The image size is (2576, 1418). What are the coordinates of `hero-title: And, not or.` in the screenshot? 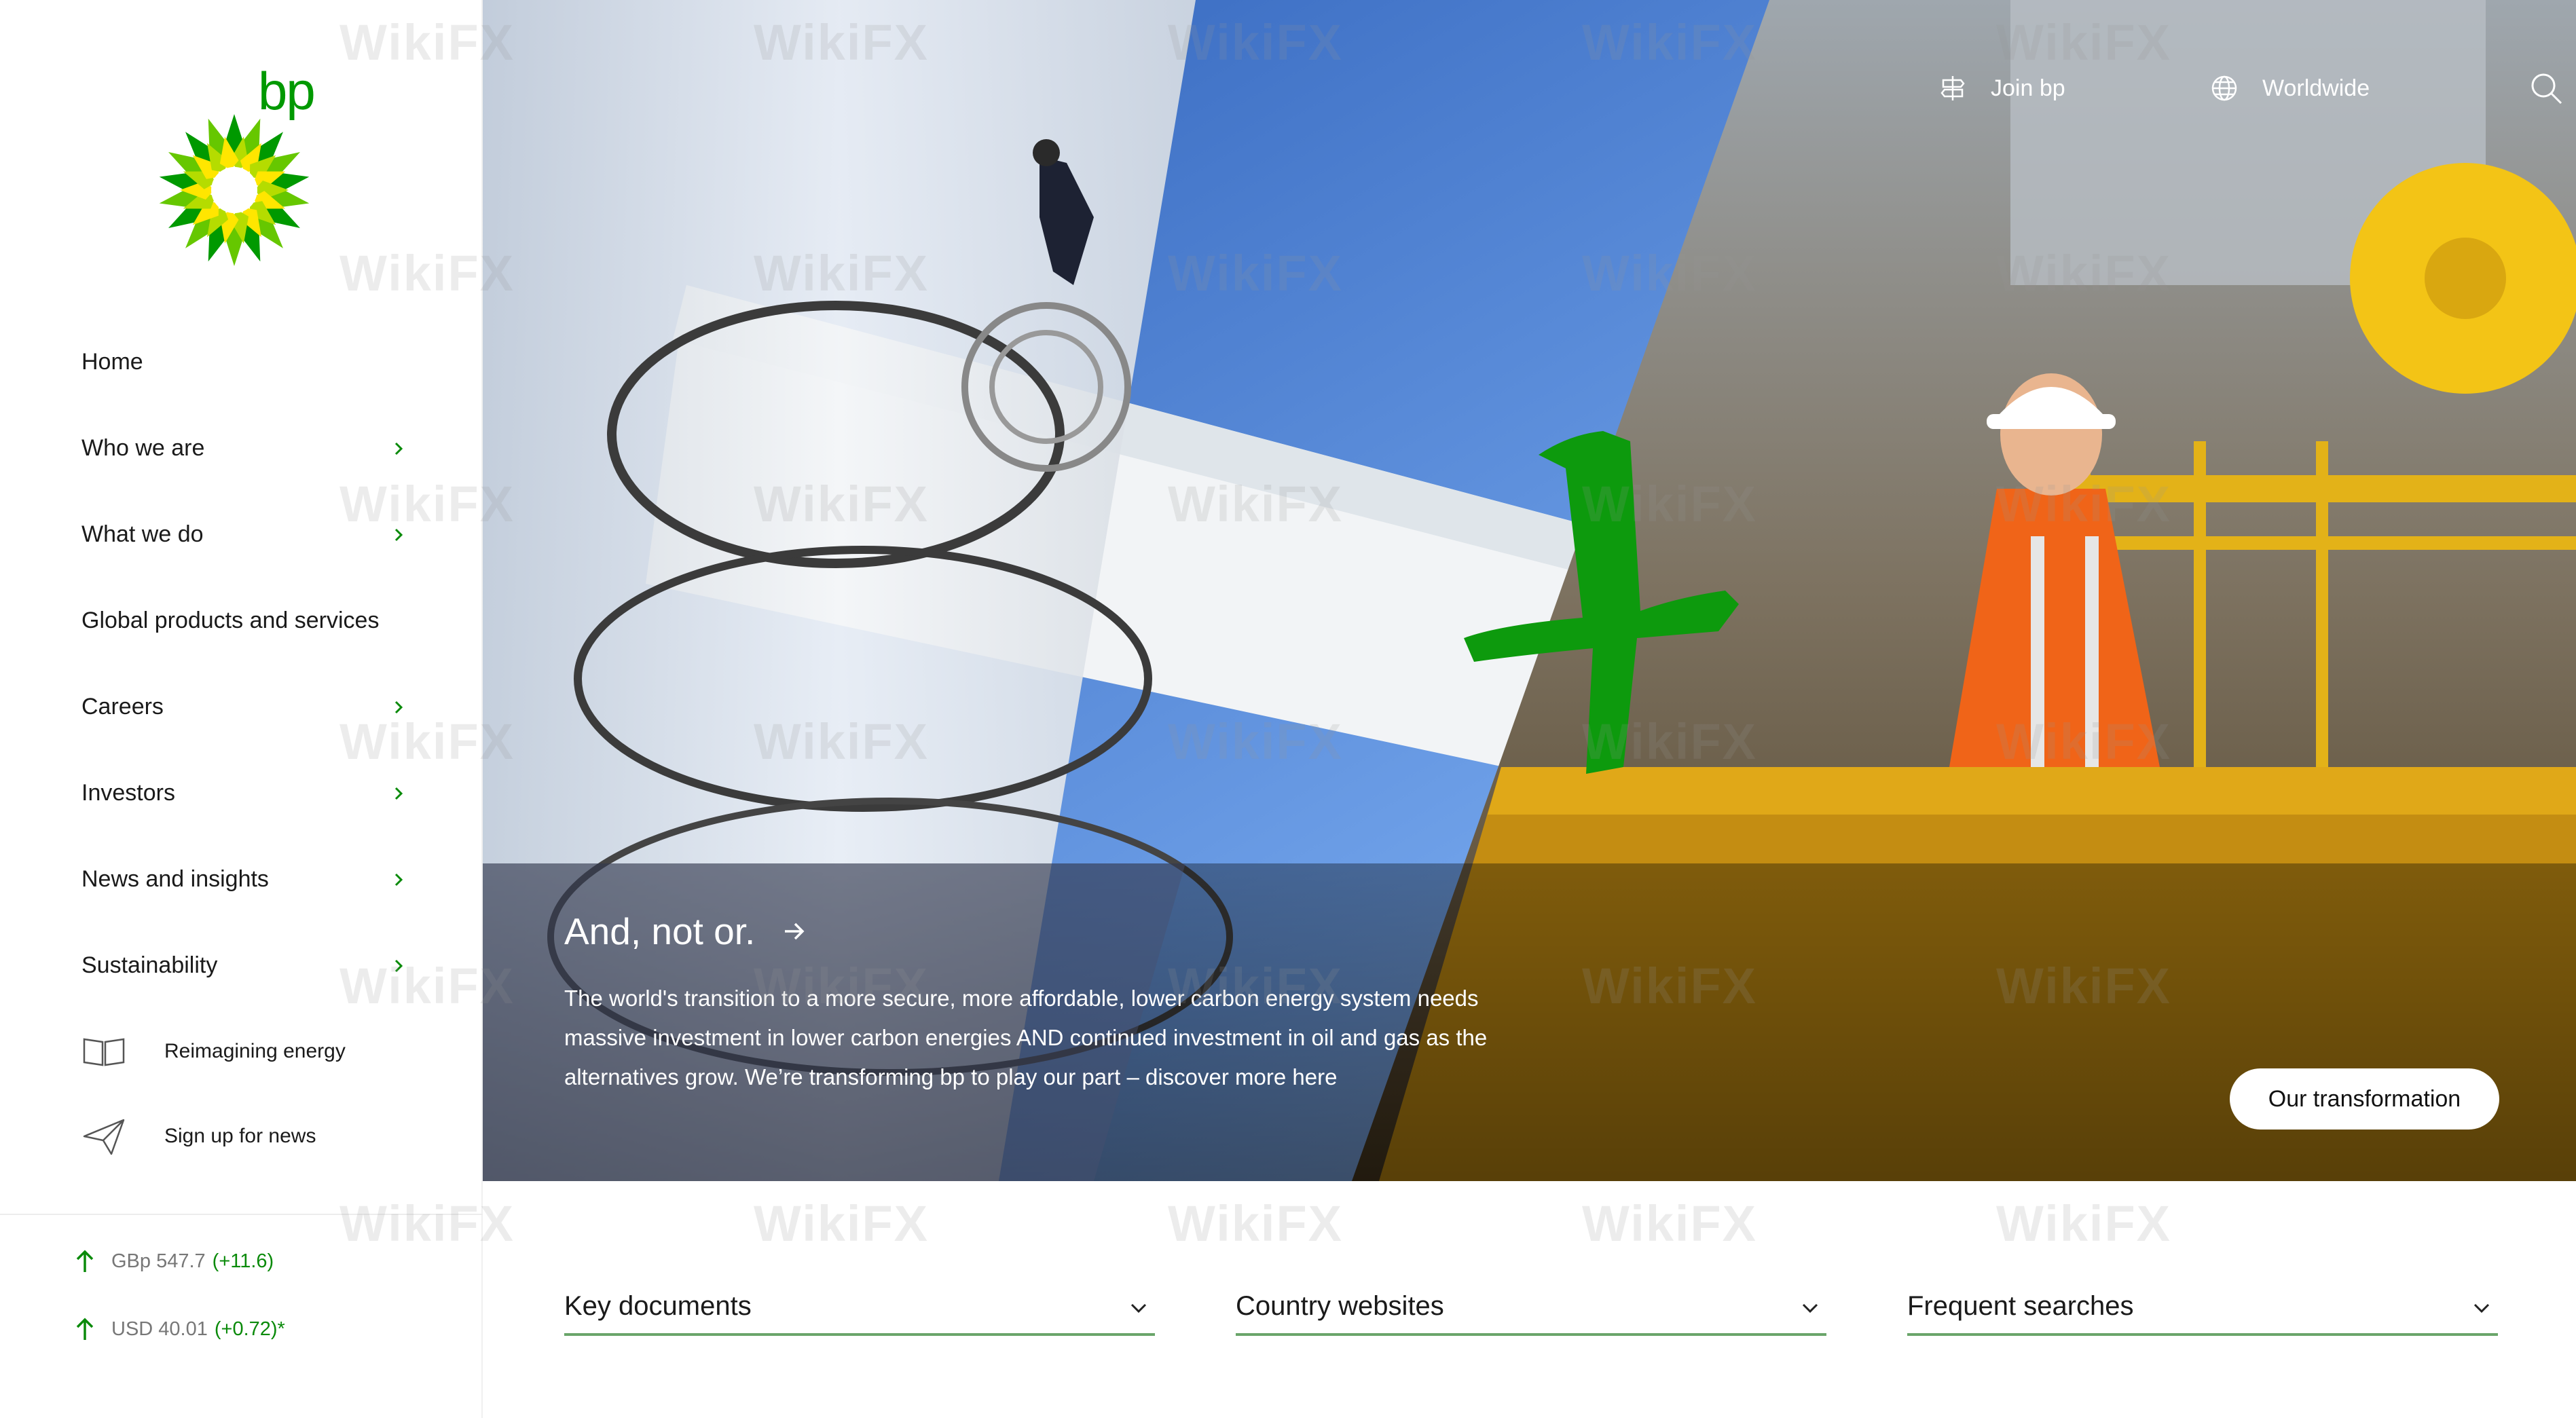 It's located at (660, 931).